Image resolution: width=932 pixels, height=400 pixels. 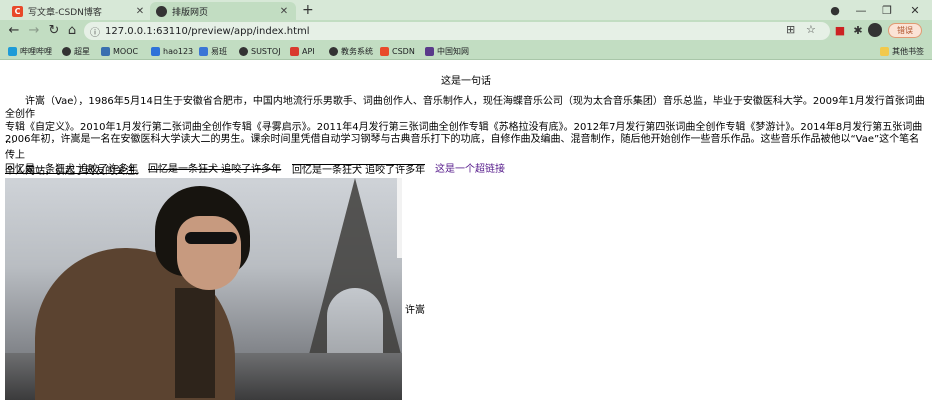 What do you see at coordinates (195, 343) in the screenshot?
I see `scarf-shape` at bounding box center [195, 343].